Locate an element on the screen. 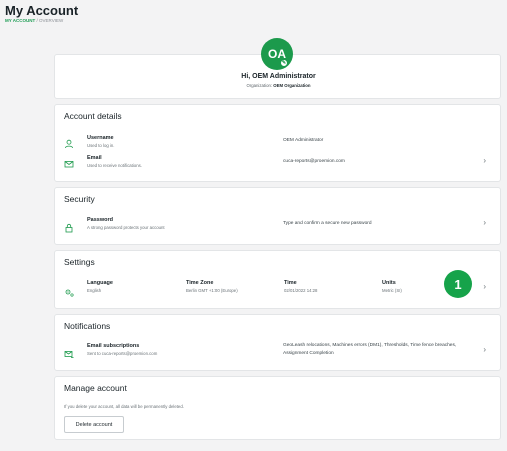  breadcrumb-overview: OVERVIEW is located at coordinates (51, 20).